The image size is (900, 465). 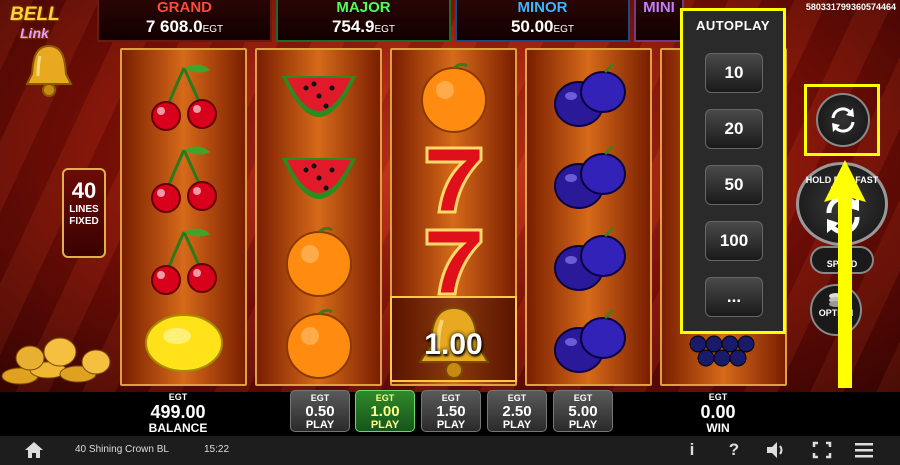 What do you see at coordinates (385, 29) in the screenshot?
I see `jackpot-major-currency: EGT` at bounding box center [385, 29].